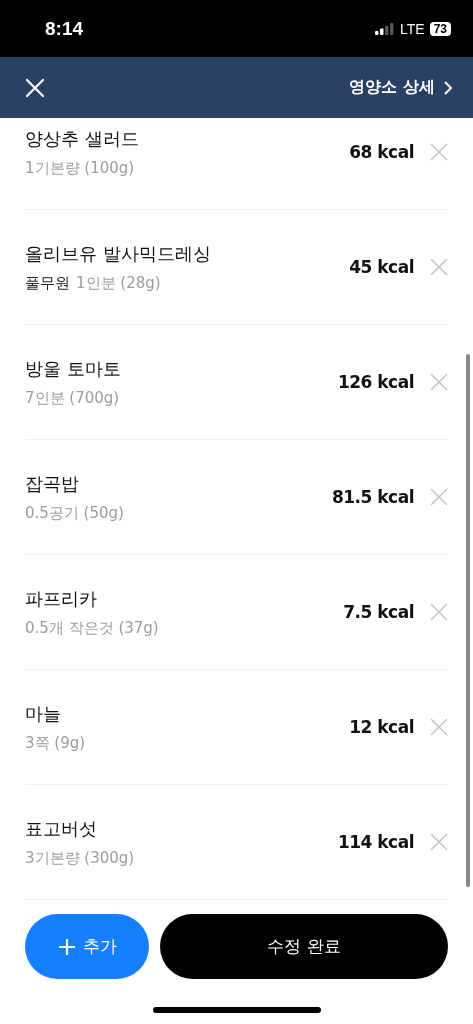 The height and width of the screenshot is (1024, 473). Describe the element at coordinates (47, 283) in the screenshot. I see `brand-name: 풀무원` at that location.